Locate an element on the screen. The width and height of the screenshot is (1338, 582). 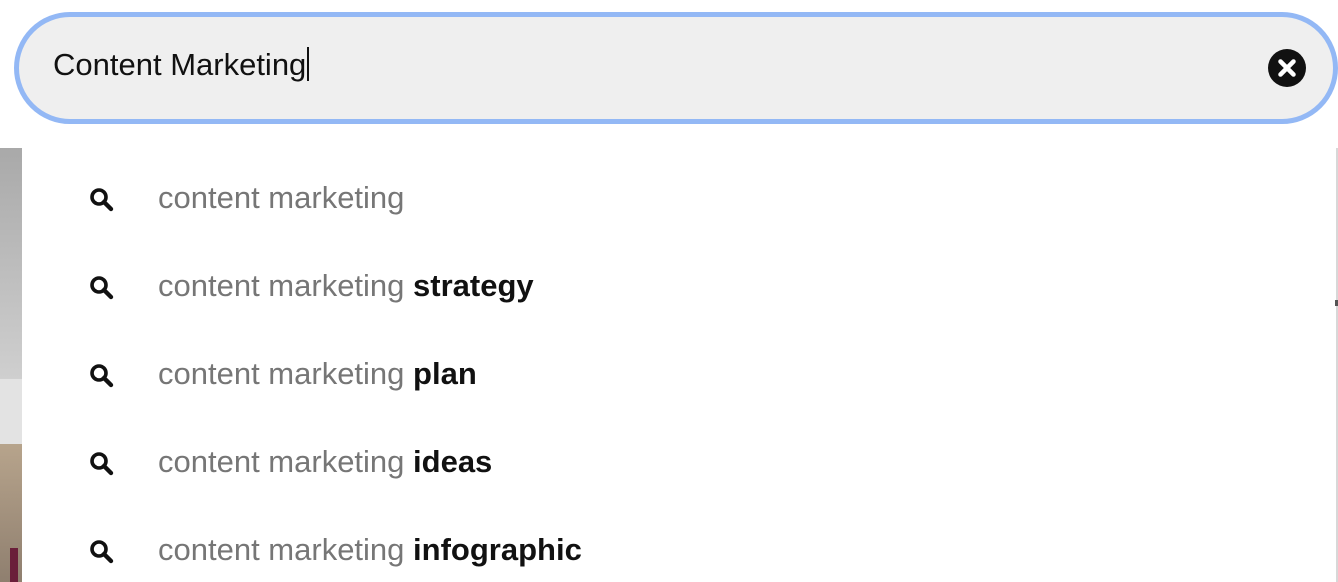
suggestion-text: content marketing plan is located at coordinates (317, 373).